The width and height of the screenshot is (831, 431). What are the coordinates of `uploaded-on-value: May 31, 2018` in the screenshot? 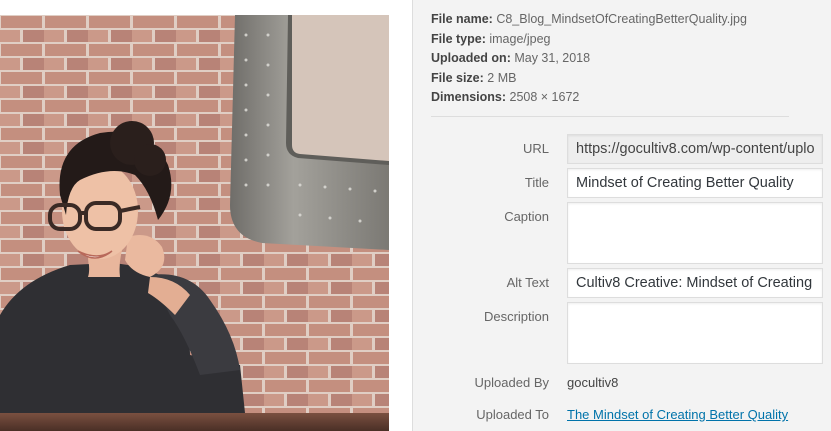 It's located at (552, 58).